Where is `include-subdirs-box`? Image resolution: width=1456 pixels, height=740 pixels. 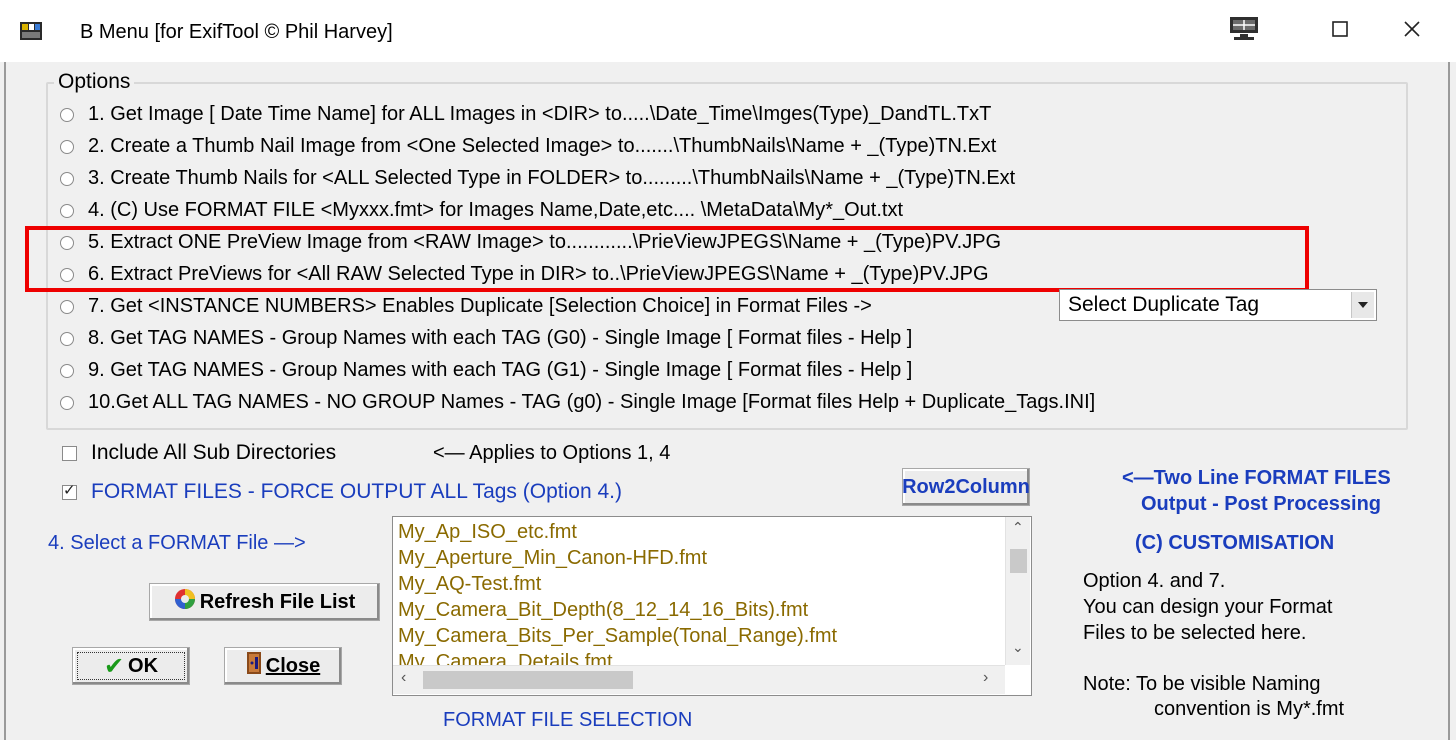 include-subdirs-box is located at coordinates (69, 453).